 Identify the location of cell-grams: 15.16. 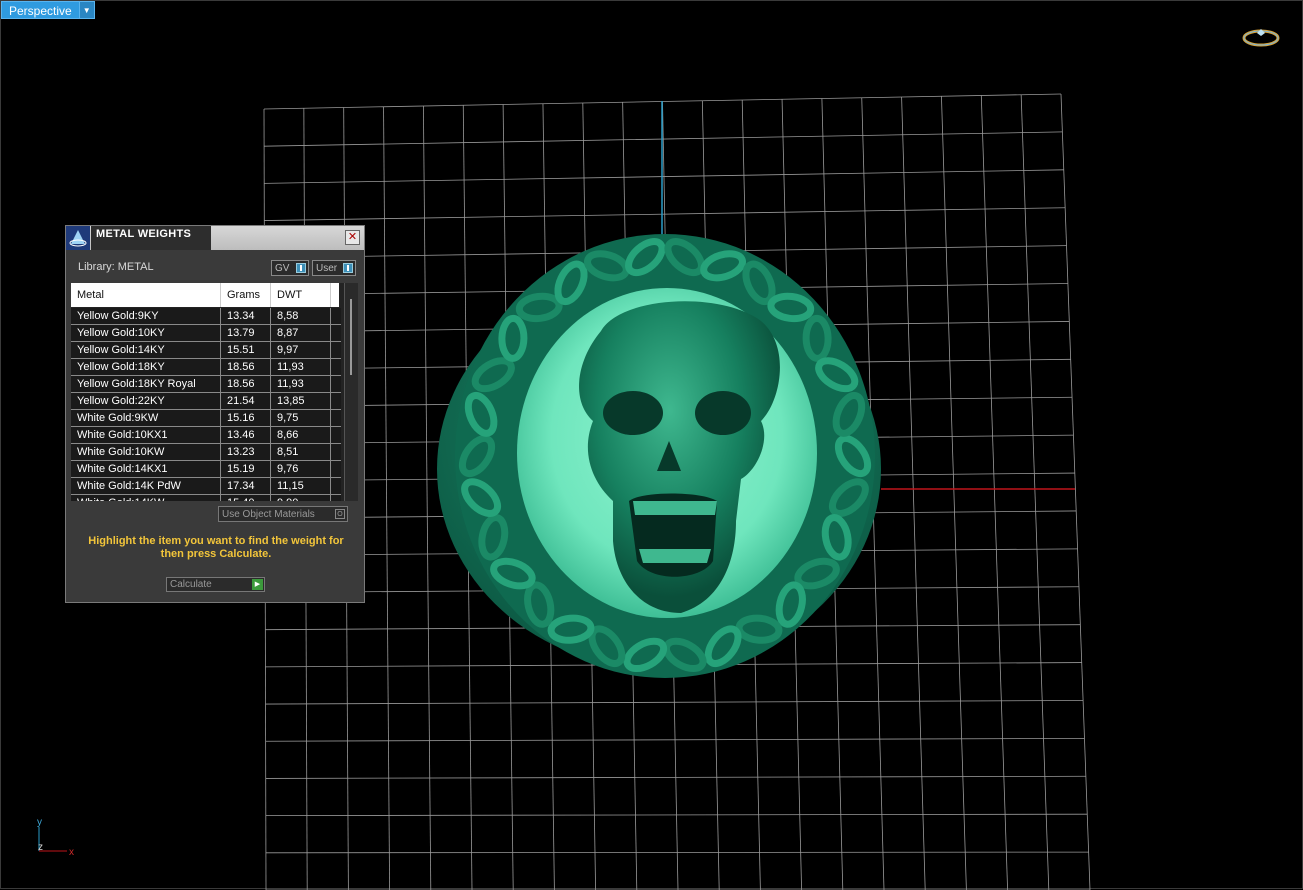
(246, 418).